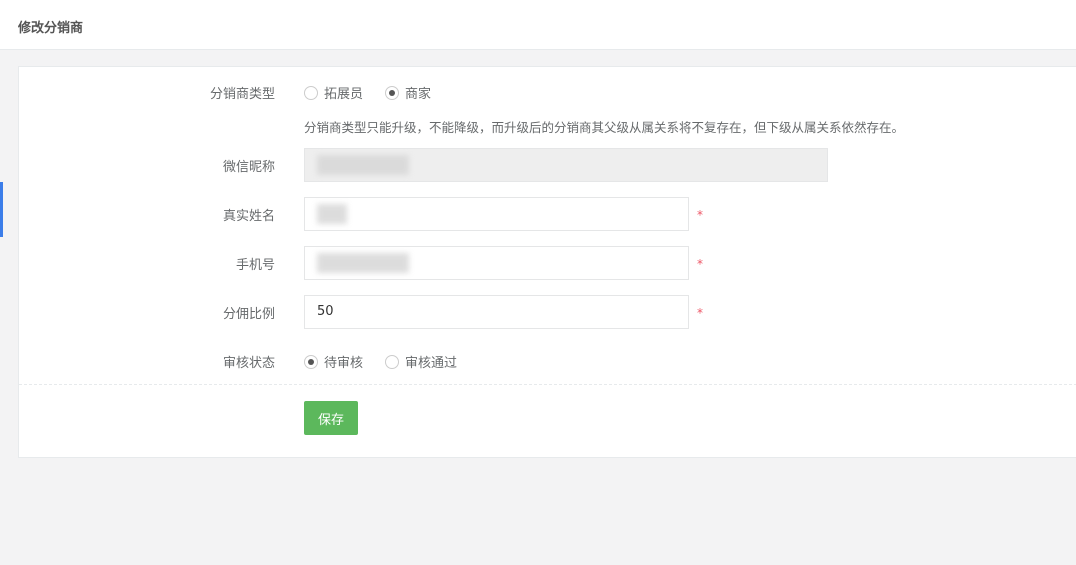  Describe the element at coordinates (566, 165) in the screenshot. I see `nickname-field` at that location.